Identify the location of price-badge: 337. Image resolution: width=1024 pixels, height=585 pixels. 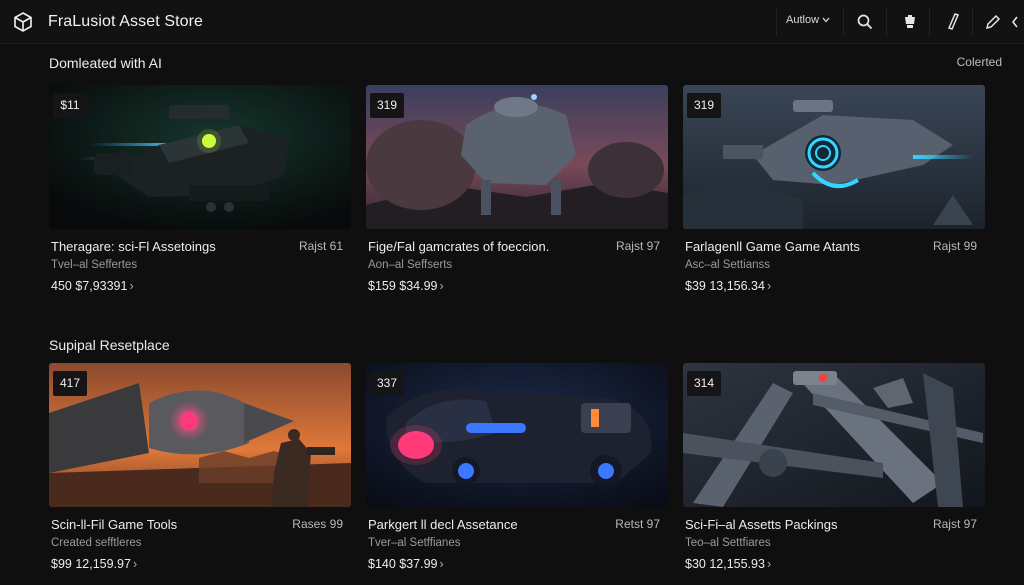
(387, 383).